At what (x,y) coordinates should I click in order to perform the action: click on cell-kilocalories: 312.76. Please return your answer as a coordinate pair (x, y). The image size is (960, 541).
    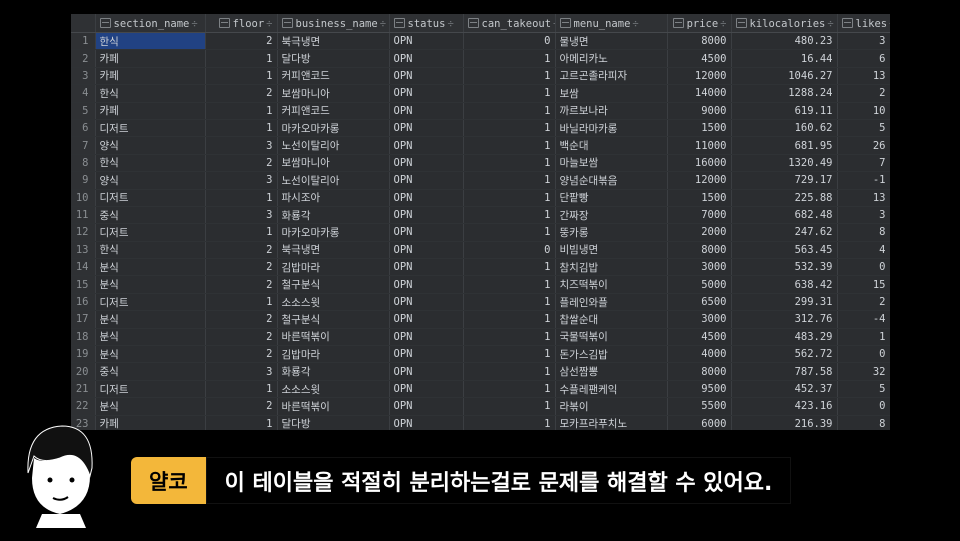
    Looking at the image, I should click on (784, 319).